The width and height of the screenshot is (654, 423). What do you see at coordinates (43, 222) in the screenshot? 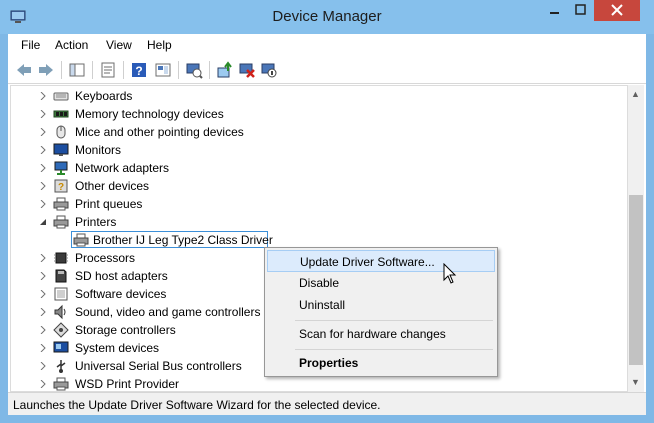
I see `collapse-arrow-icon` at bounding box center [43, 222].